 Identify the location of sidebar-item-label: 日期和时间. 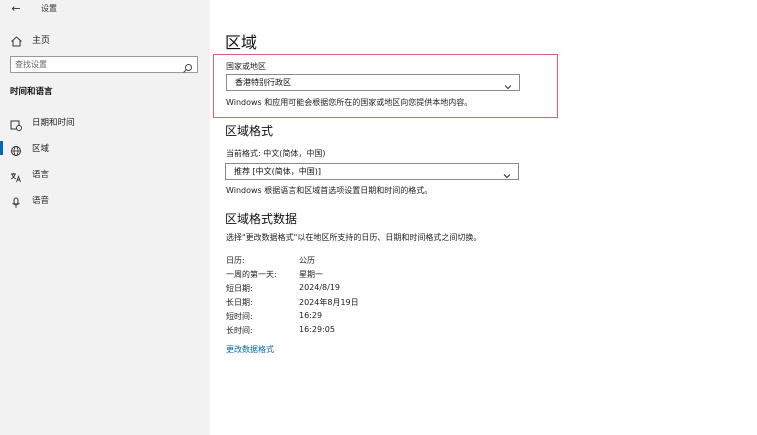
(53, 123).